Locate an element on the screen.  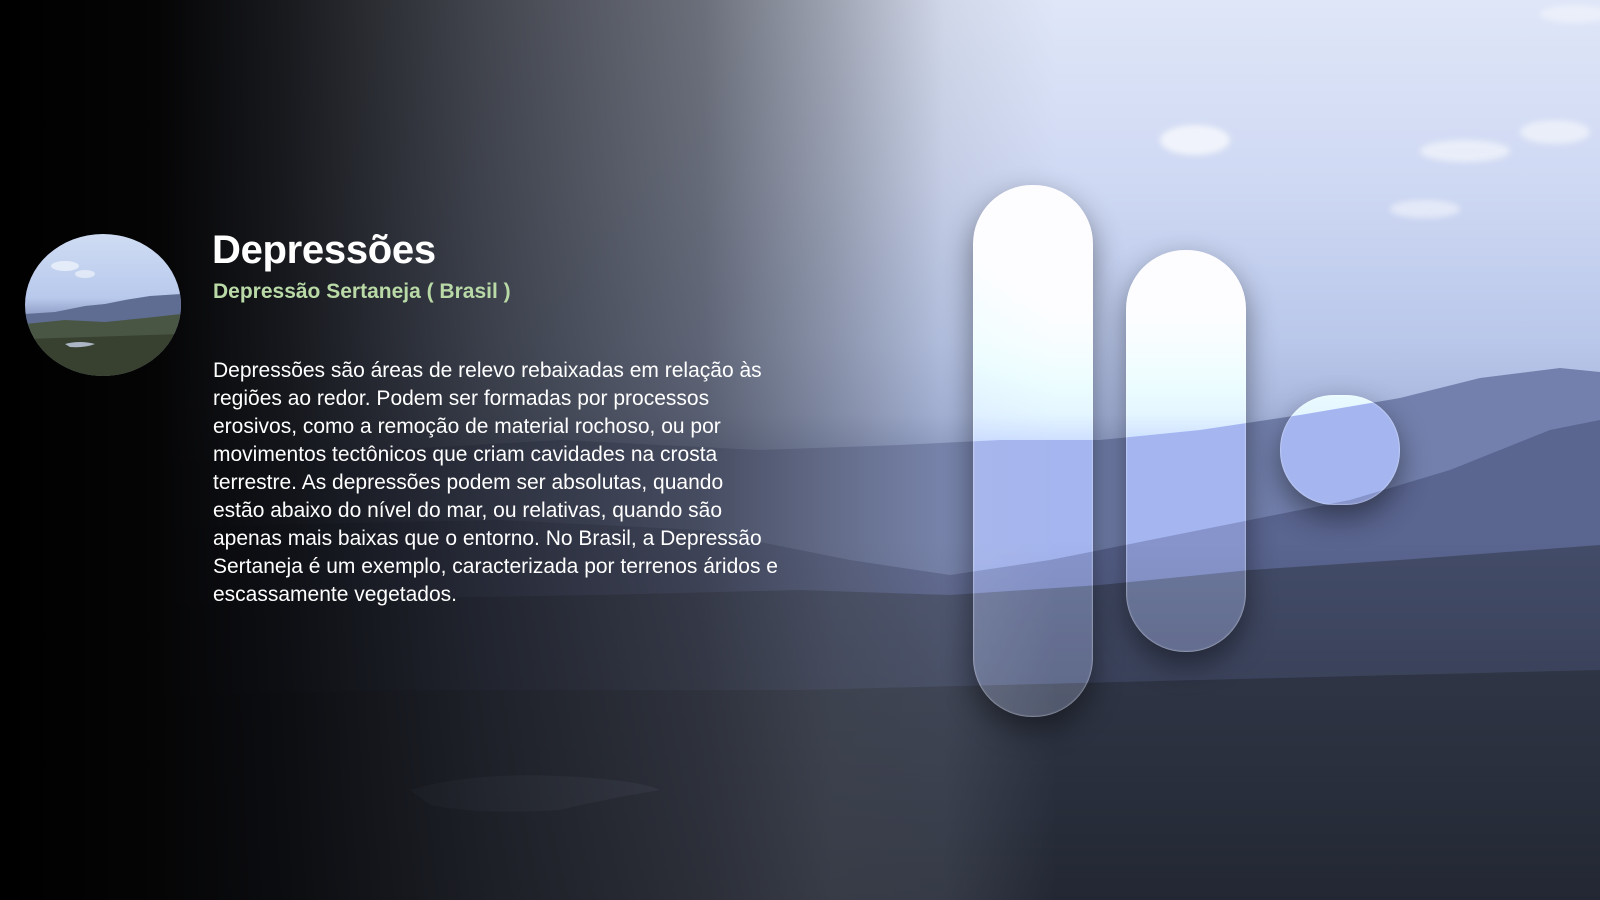
round-dot-shape is located at coordinates (1340, 450).